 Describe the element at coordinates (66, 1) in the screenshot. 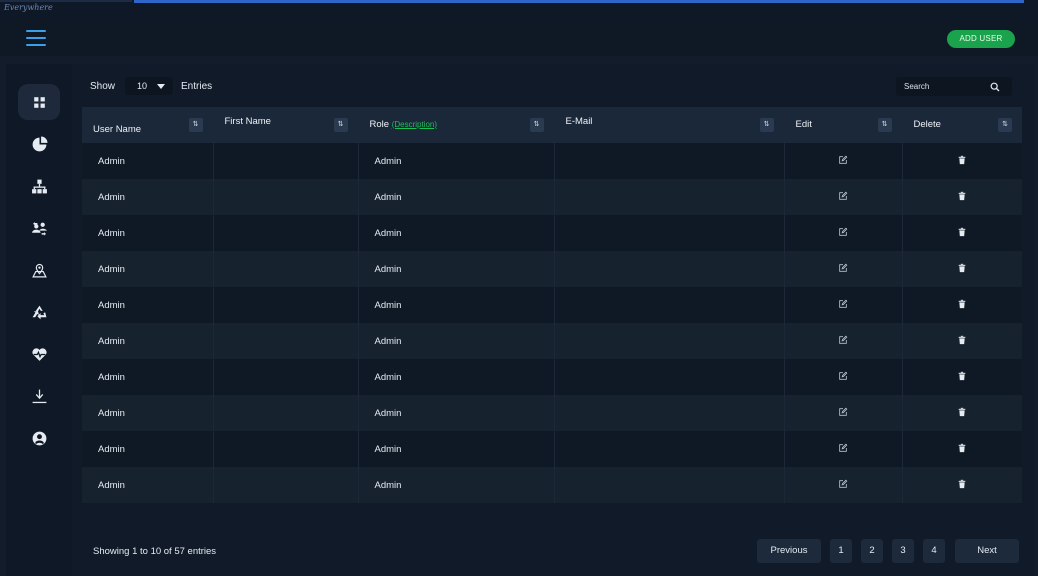

I see `logo-underline` at that location.